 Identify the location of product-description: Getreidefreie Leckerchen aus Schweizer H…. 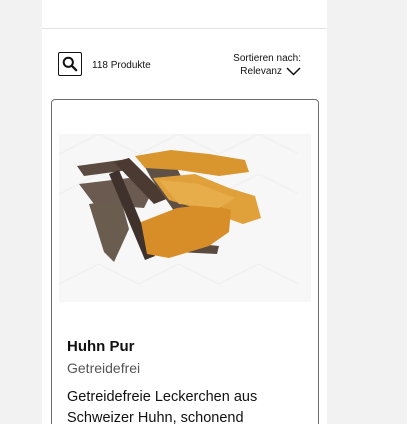
(162, 406).